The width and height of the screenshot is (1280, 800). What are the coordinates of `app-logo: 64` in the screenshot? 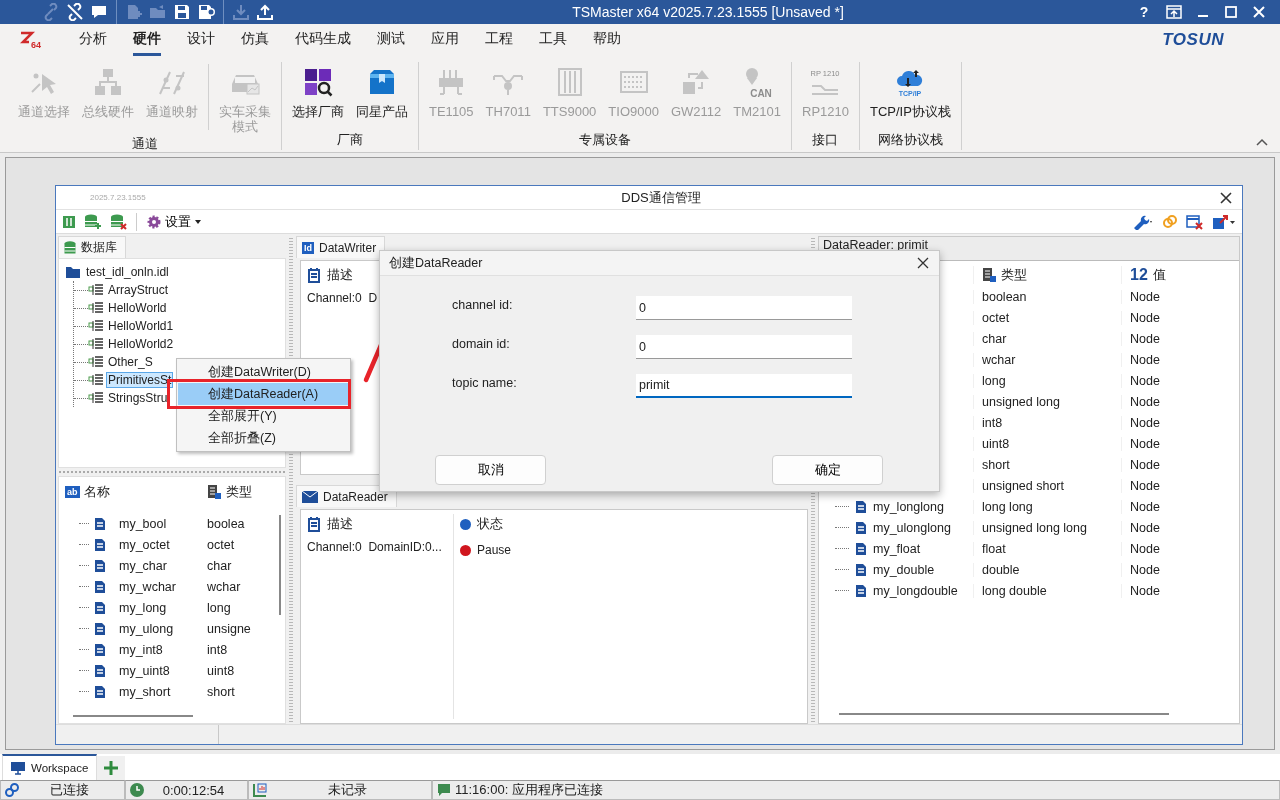 It's located at (31, 40).